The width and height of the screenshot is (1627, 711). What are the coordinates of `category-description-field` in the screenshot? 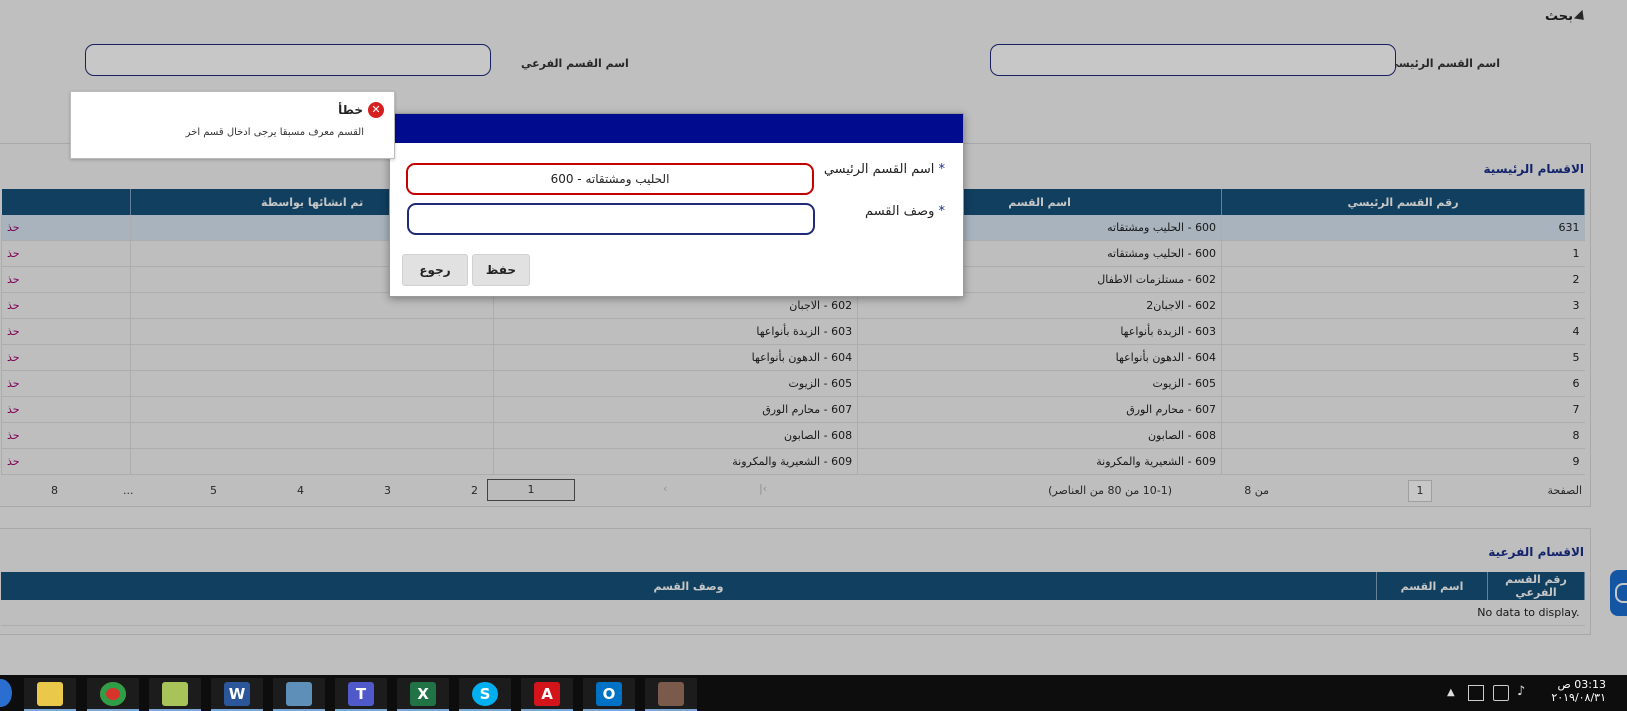 It's located at (611, 219).